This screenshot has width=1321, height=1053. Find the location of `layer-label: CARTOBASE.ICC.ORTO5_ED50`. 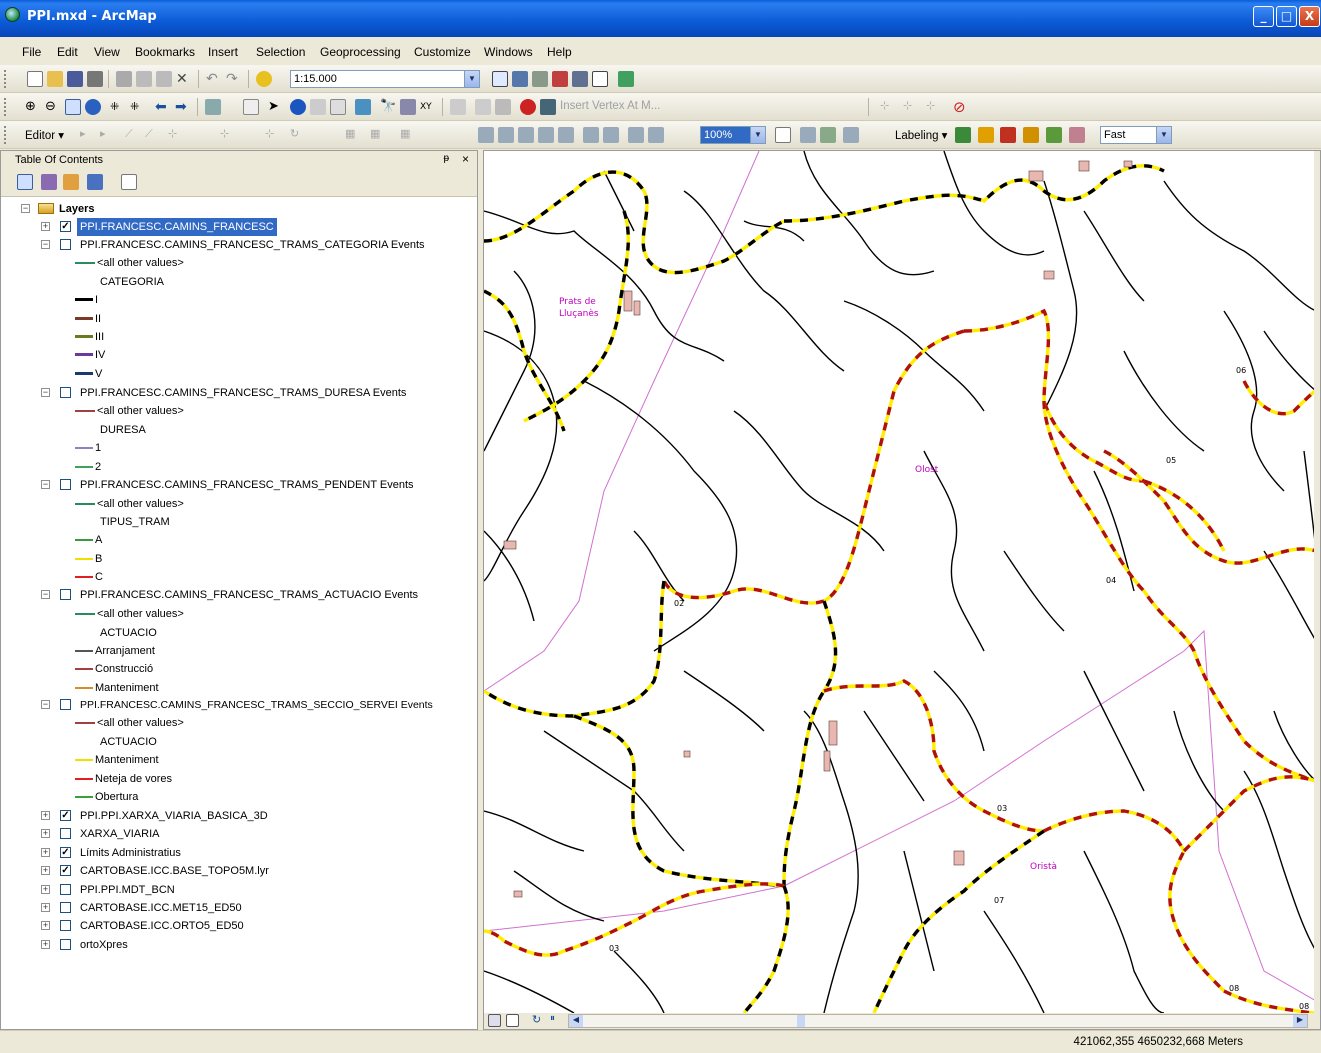

layer-label: CARTOBASE.ICC.ORTO5_ED50 is located at coordinates (162, 926).